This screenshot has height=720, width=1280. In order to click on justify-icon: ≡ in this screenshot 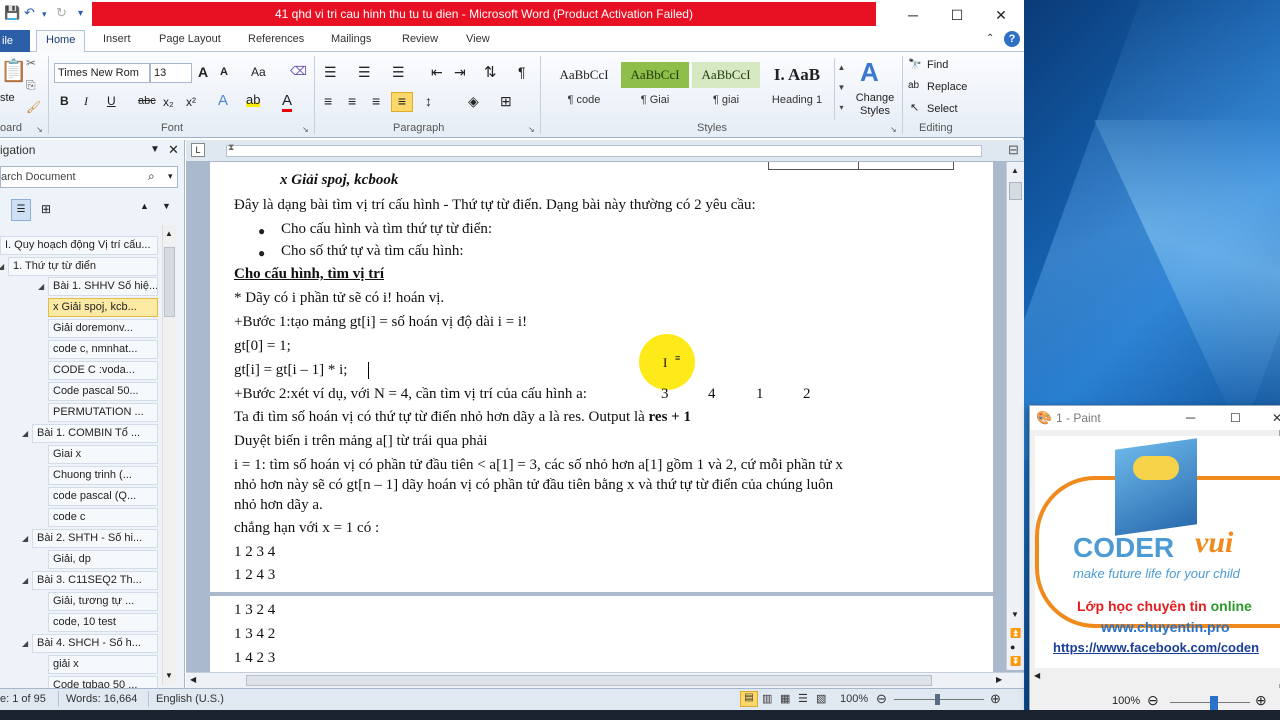, I will do `click(402, 102)`.